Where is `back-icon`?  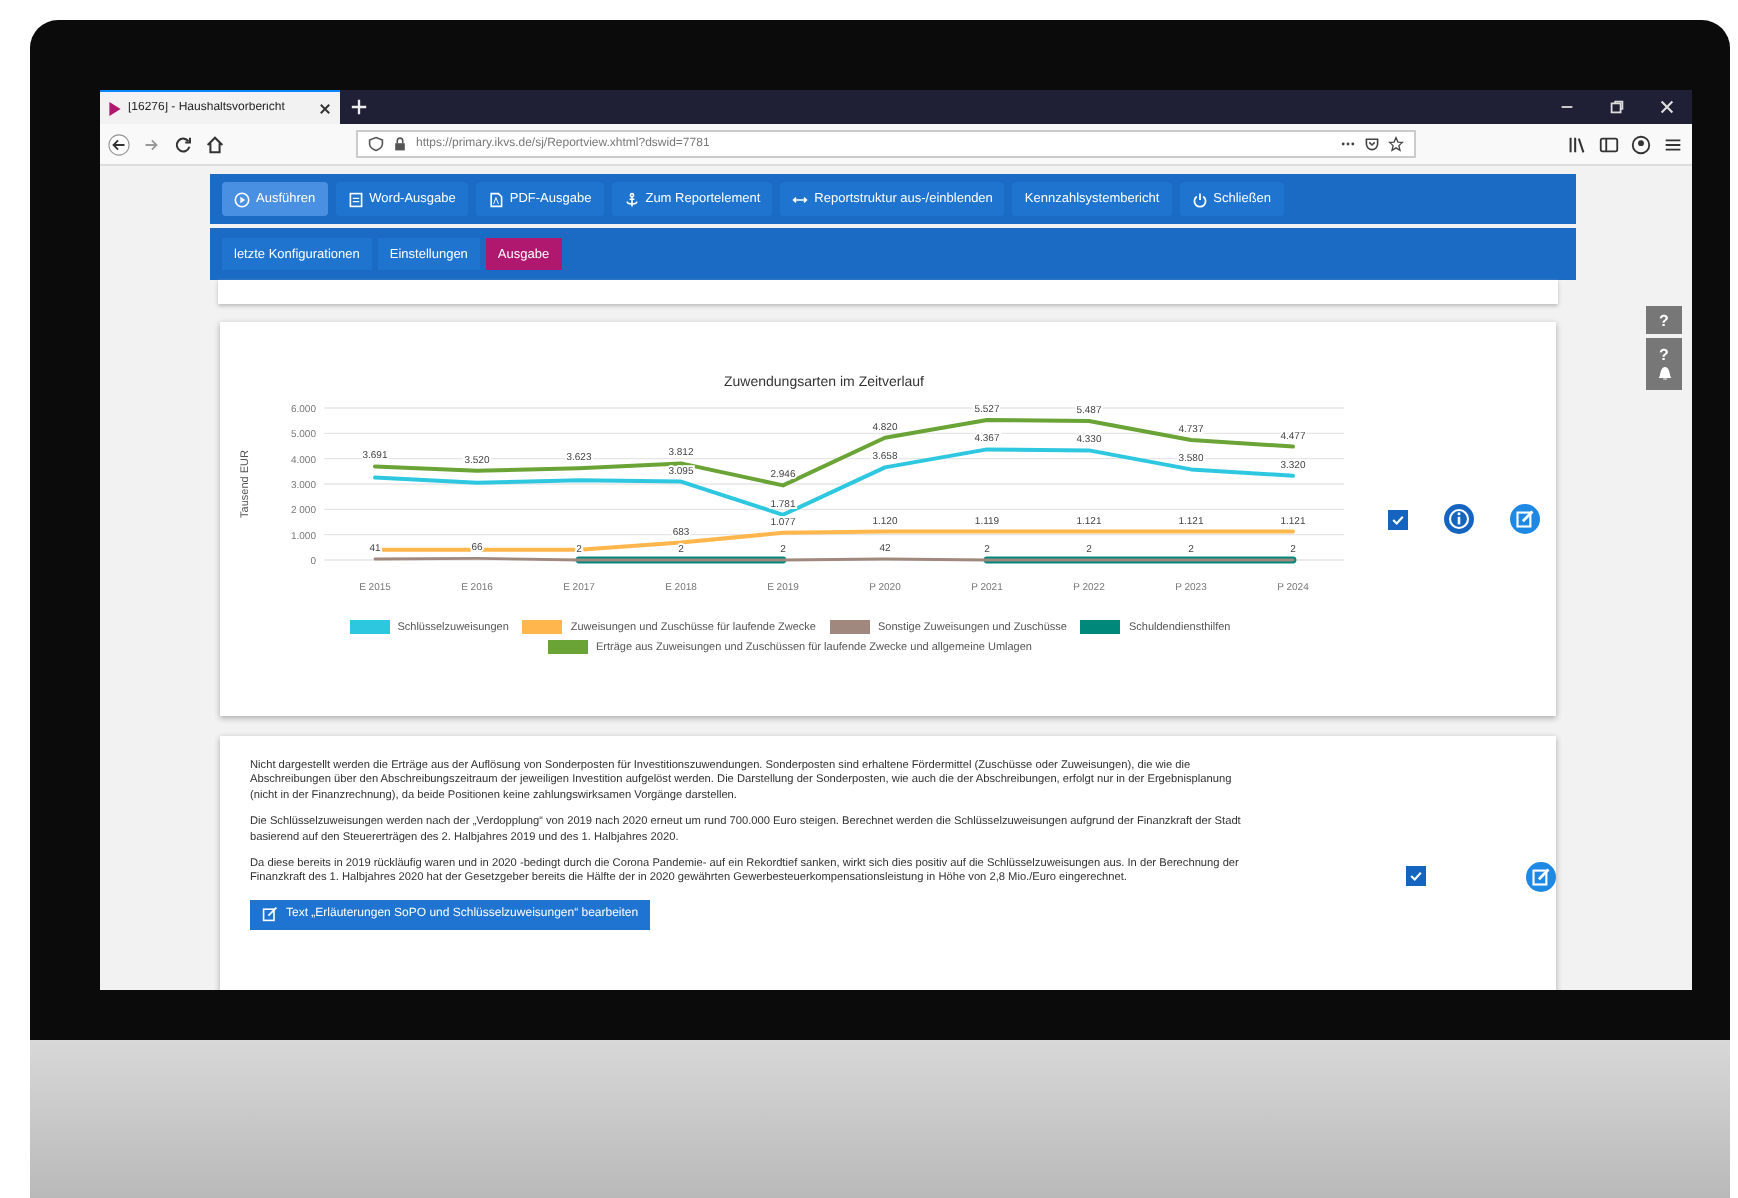
back-icon is located at coordinates (119, 144).